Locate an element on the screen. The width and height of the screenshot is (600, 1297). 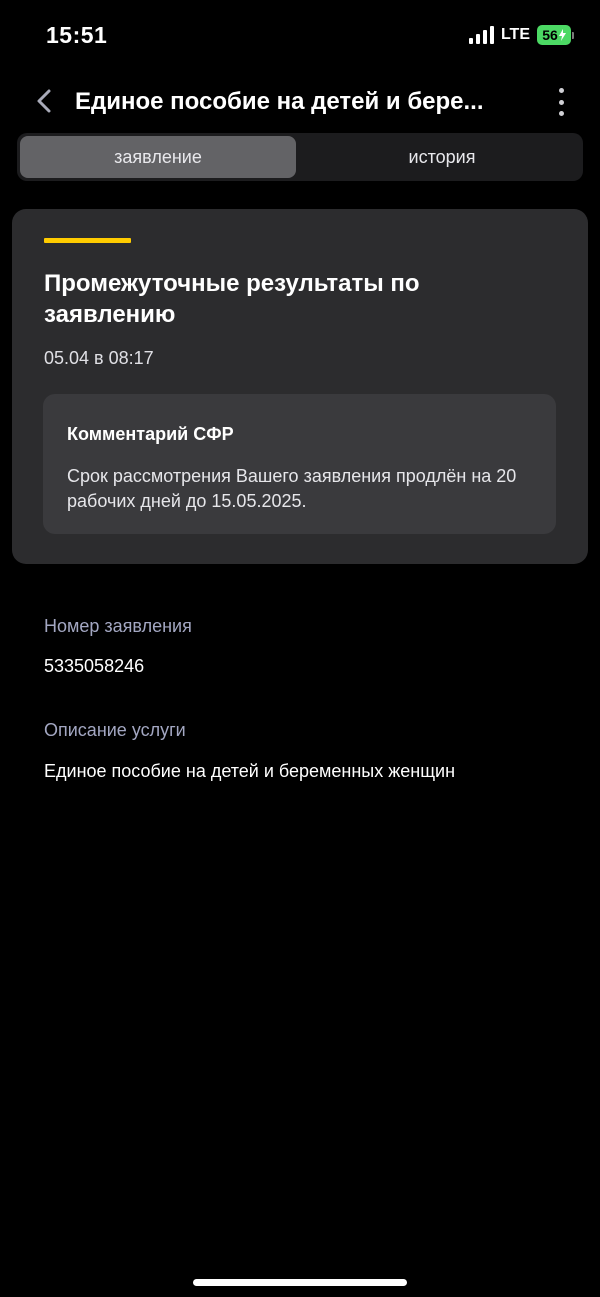
card-title: Промежуточные результаты по заявлению is located at coordinates (232, 299).